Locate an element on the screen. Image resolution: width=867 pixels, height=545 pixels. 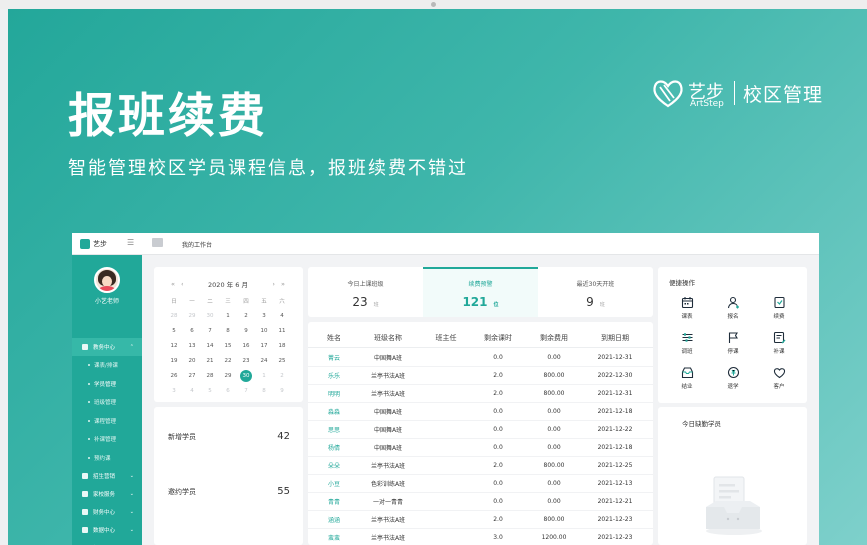
calendar-day: 21 is located at coordinates (210, 360).